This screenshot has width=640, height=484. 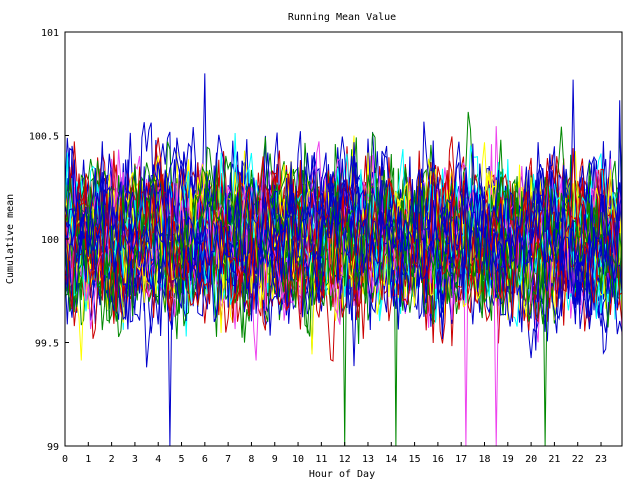 I want to click on x-tick-label: 13, so click(x=368, y=459).